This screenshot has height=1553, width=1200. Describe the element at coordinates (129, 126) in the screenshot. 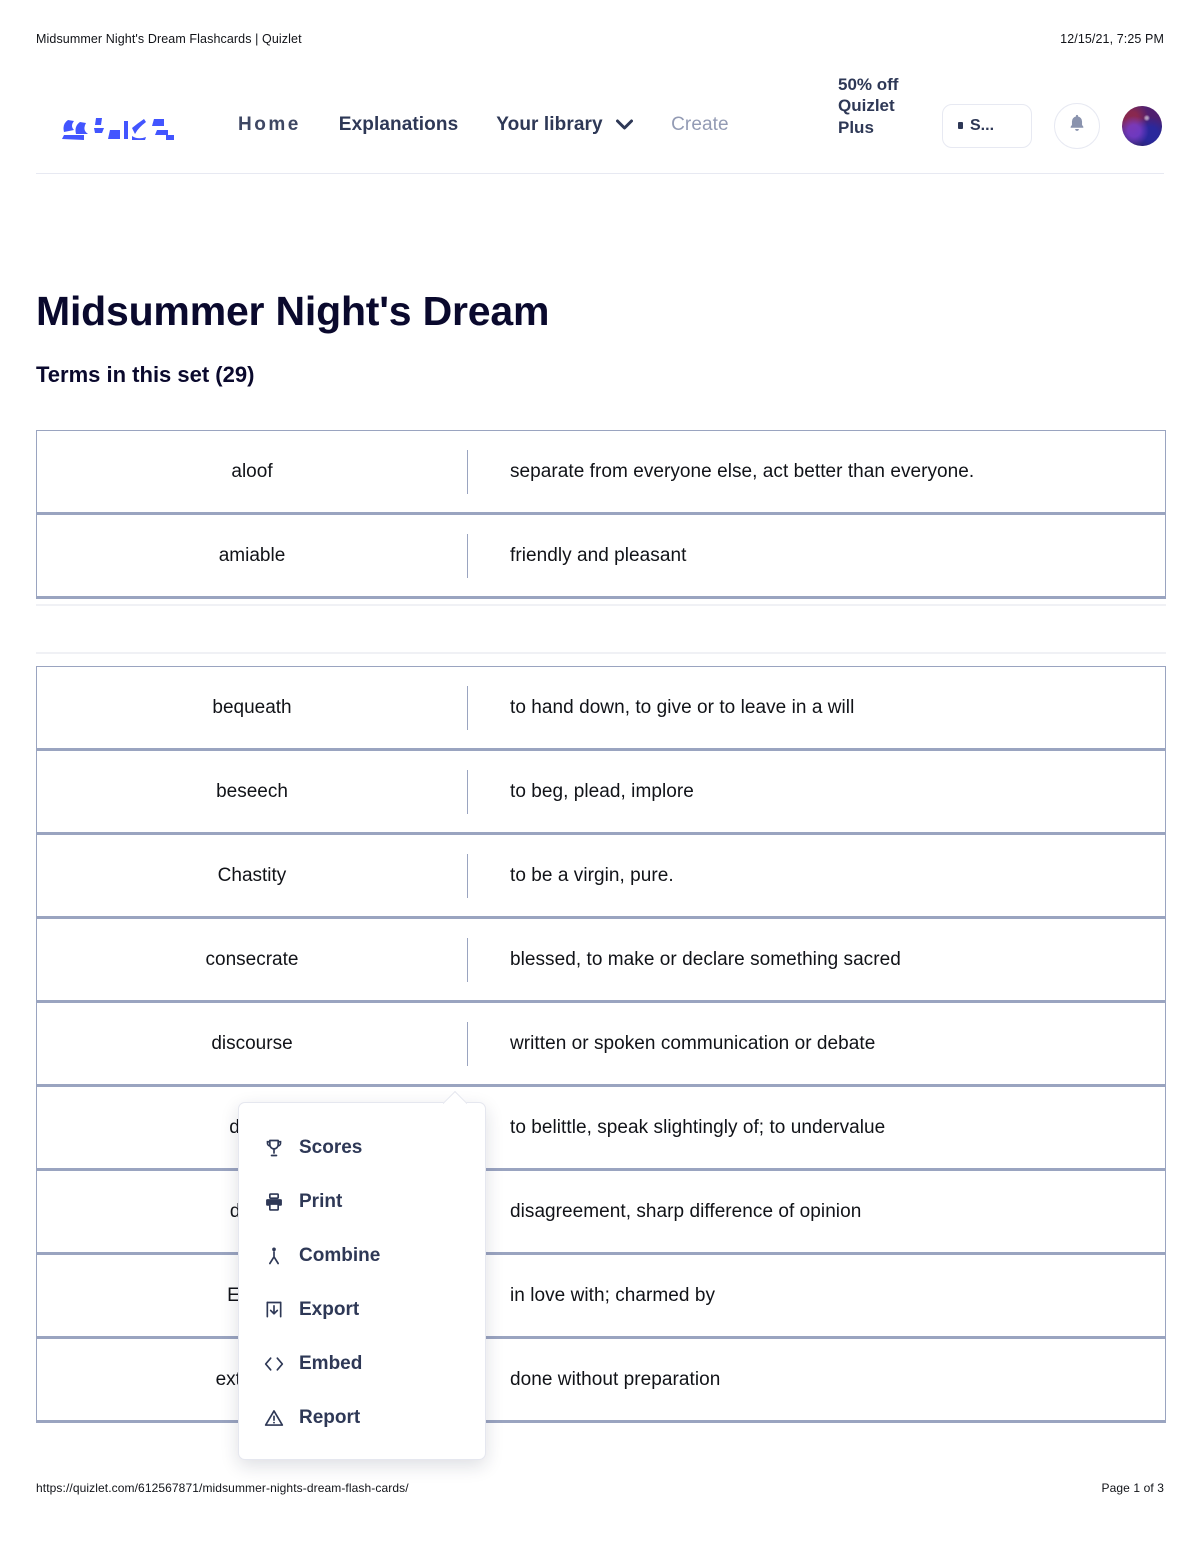

I see `quizlet-logo` at that location.